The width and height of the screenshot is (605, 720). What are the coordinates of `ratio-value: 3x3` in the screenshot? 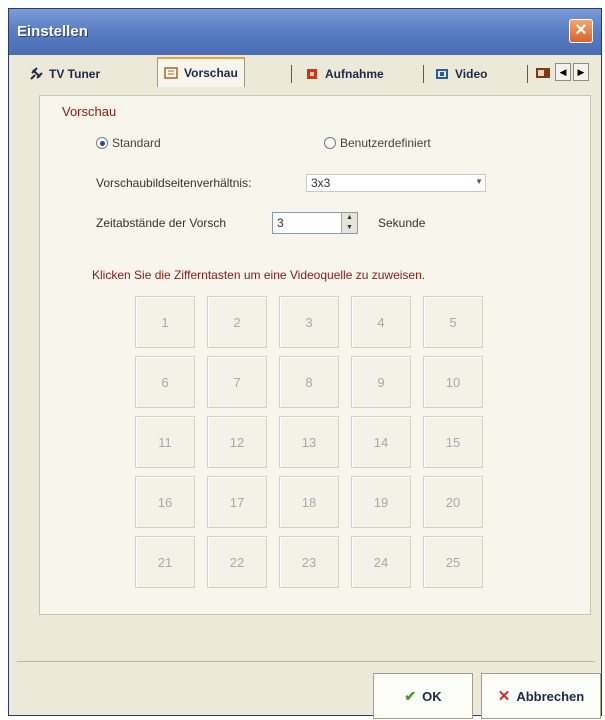 It's located at (321, 183).